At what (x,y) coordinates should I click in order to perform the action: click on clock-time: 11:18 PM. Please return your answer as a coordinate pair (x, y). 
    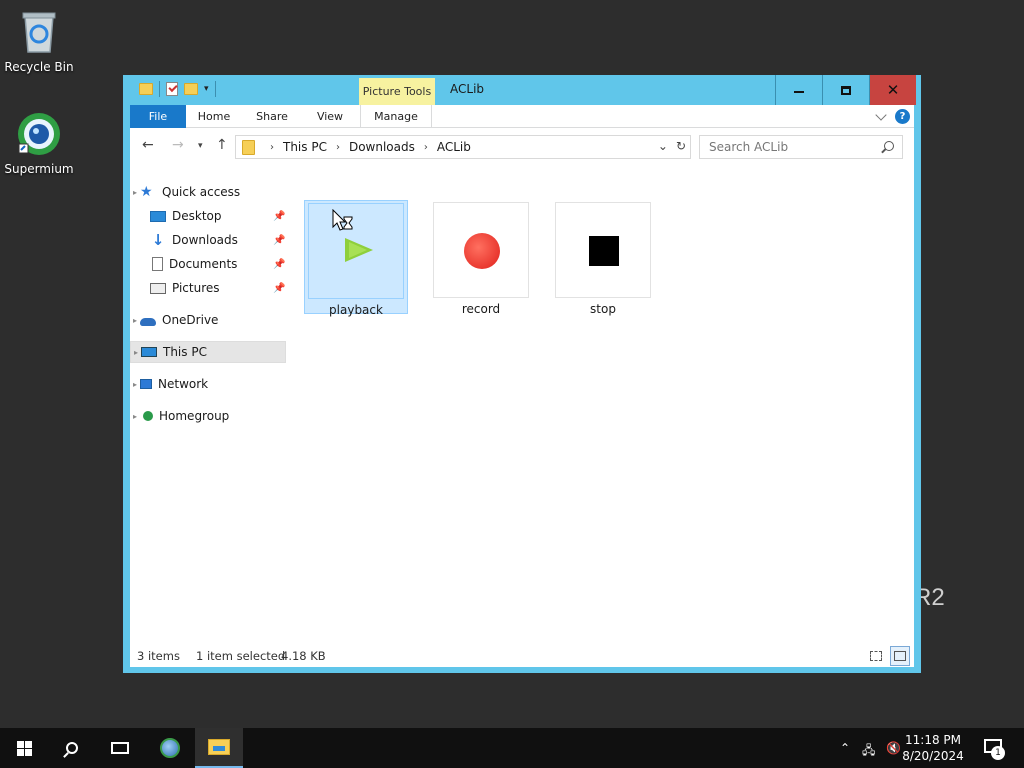
    Looking at the image, I should click on (933, 740).